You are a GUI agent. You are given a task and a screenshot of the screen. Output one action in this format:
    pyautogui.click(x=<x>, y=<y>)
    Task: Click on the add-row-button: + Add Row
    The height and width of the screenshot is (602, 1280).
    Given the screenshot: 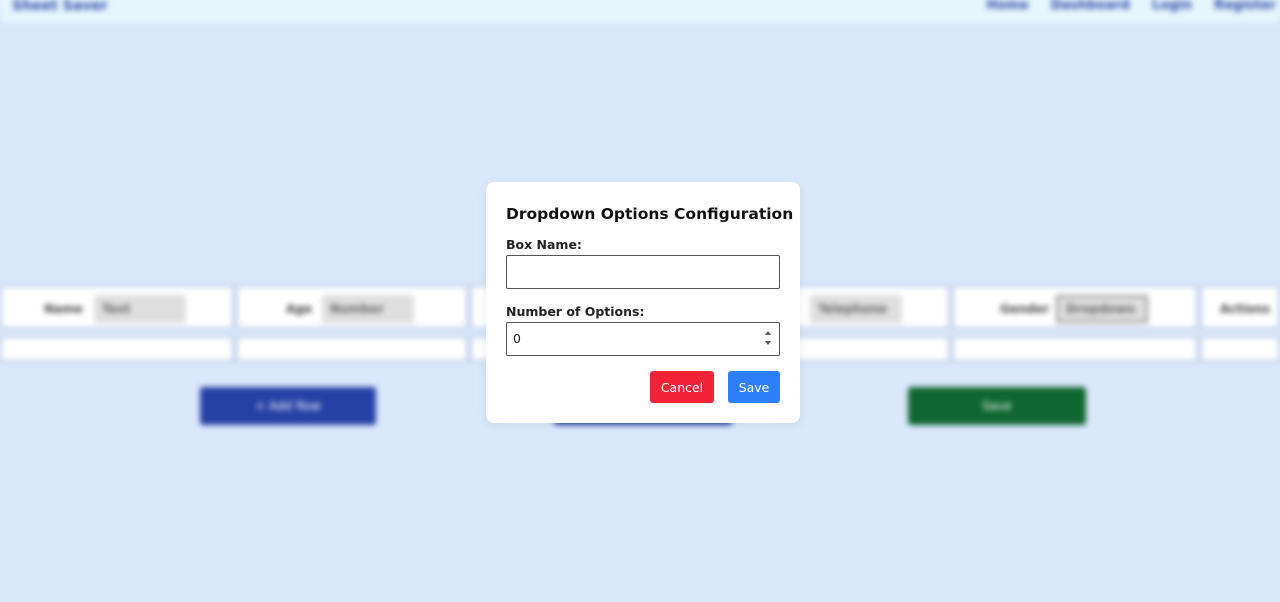 What is the action you would take?
    pyautogui.click(x=288, y=406)
    